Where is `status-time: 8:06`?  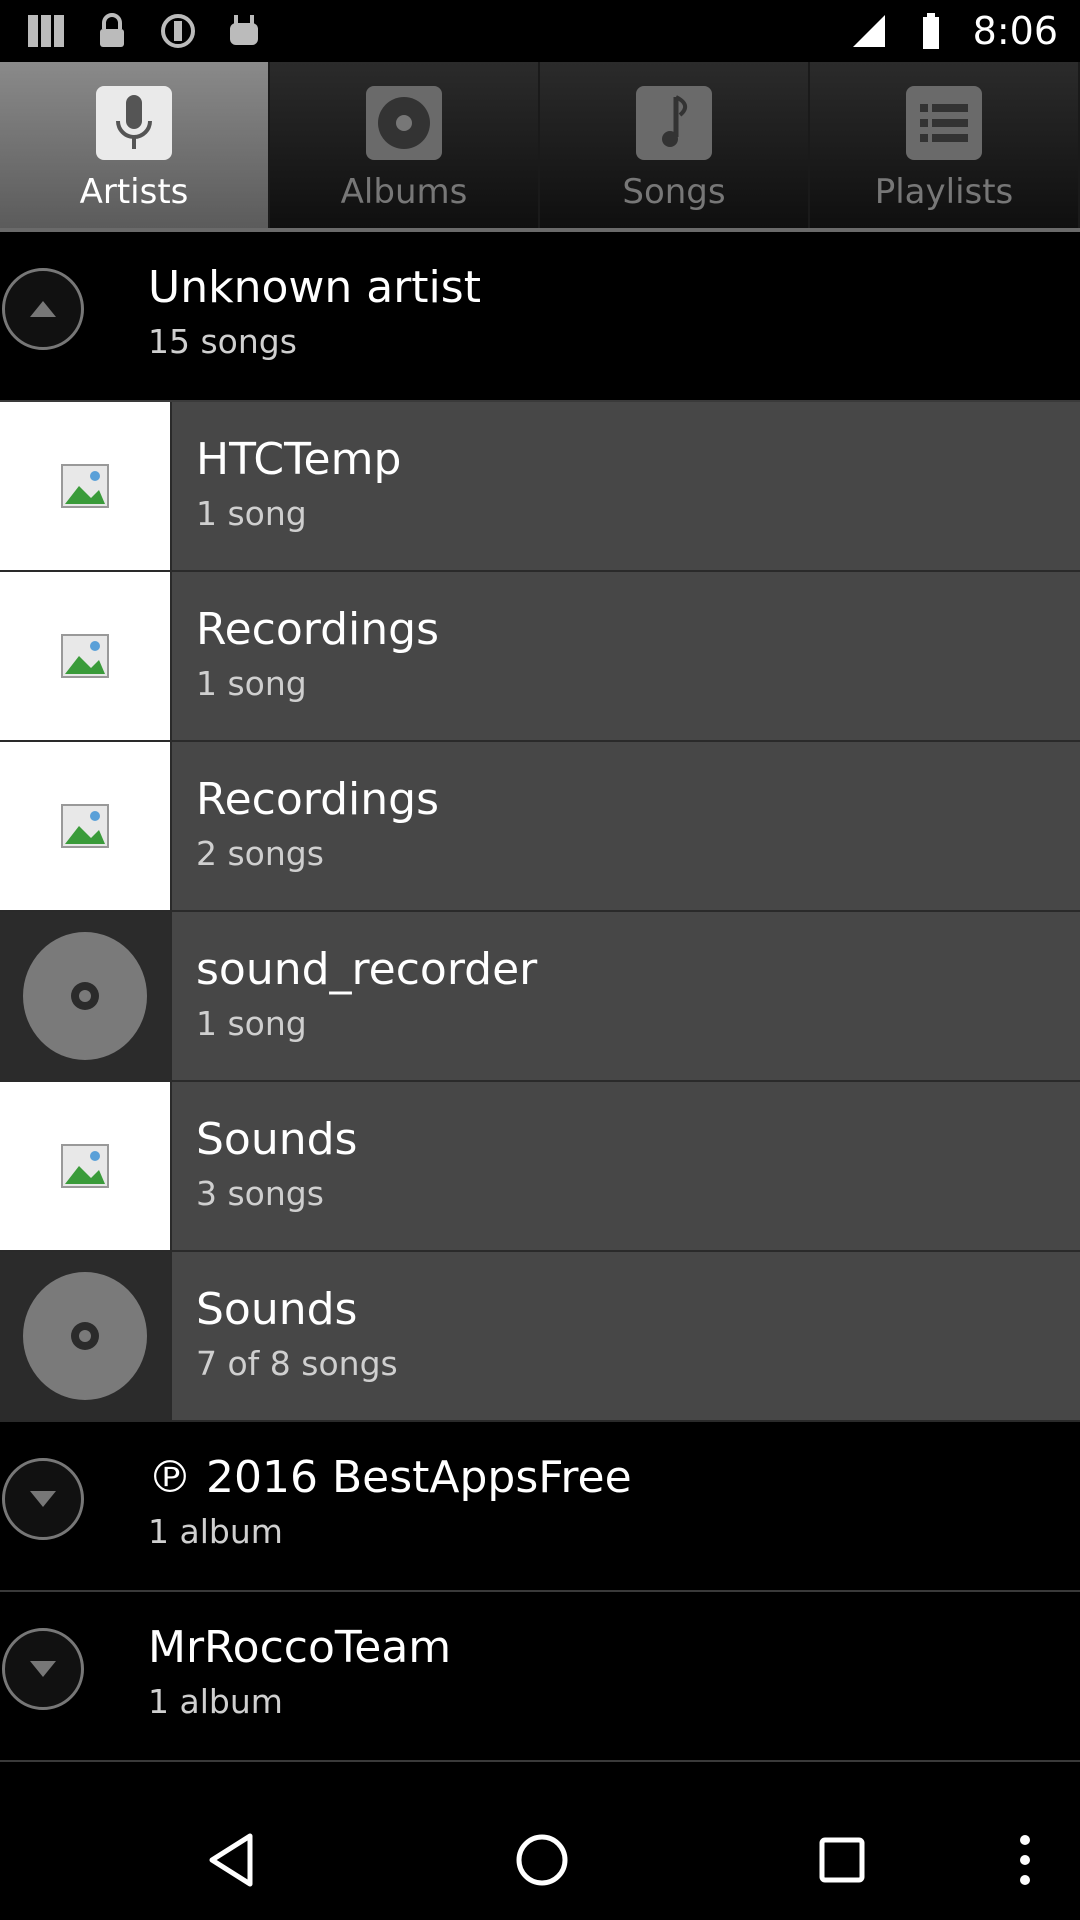 status-time: 8:06 is located at coordinates (1015, 31).